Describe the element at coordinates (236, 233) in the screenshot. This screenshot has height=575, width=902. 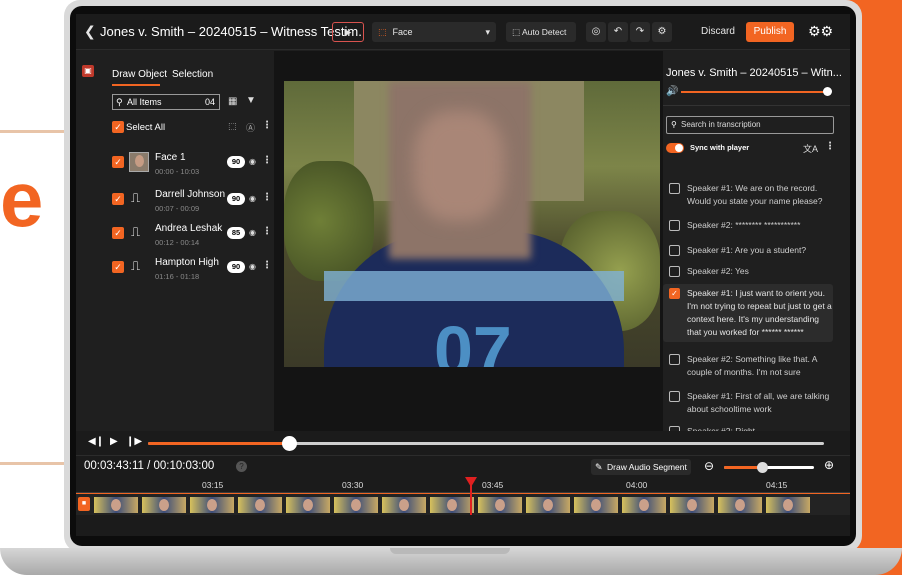
I see `confidence-badge: 85` at that location.